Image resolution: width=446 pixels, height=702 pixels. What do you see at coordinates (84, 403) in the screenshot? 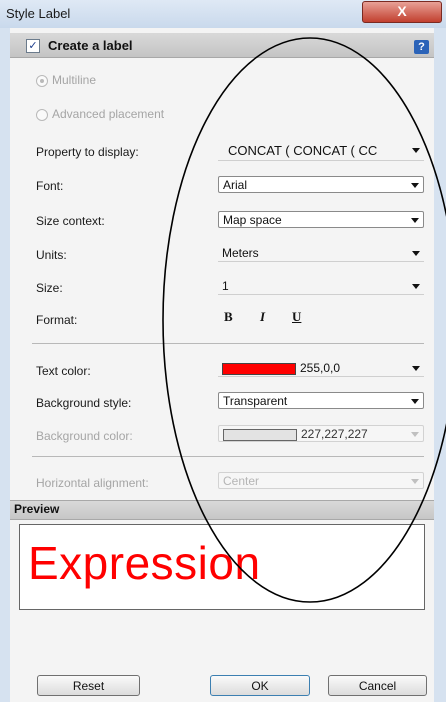
I see `background-style-label: Background style:` at bounding box center [84, 403].